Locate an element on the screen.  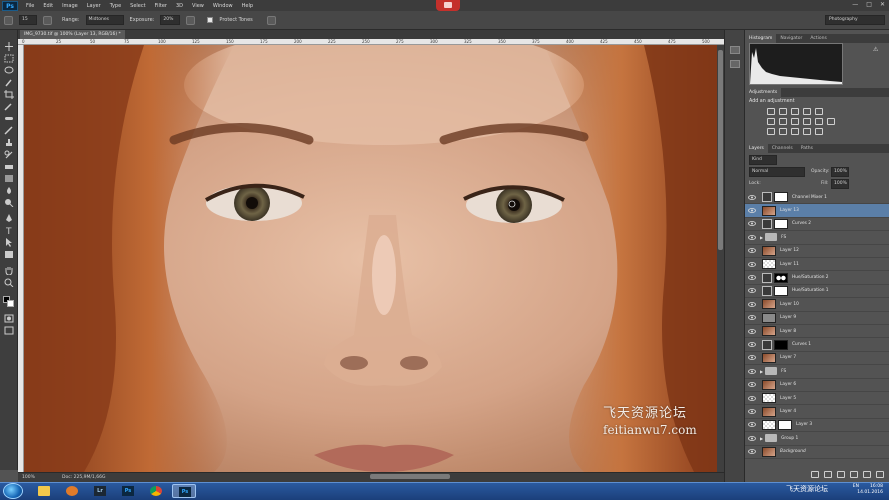
brush-size-picker: 15 is located at coordinates (28, 20).